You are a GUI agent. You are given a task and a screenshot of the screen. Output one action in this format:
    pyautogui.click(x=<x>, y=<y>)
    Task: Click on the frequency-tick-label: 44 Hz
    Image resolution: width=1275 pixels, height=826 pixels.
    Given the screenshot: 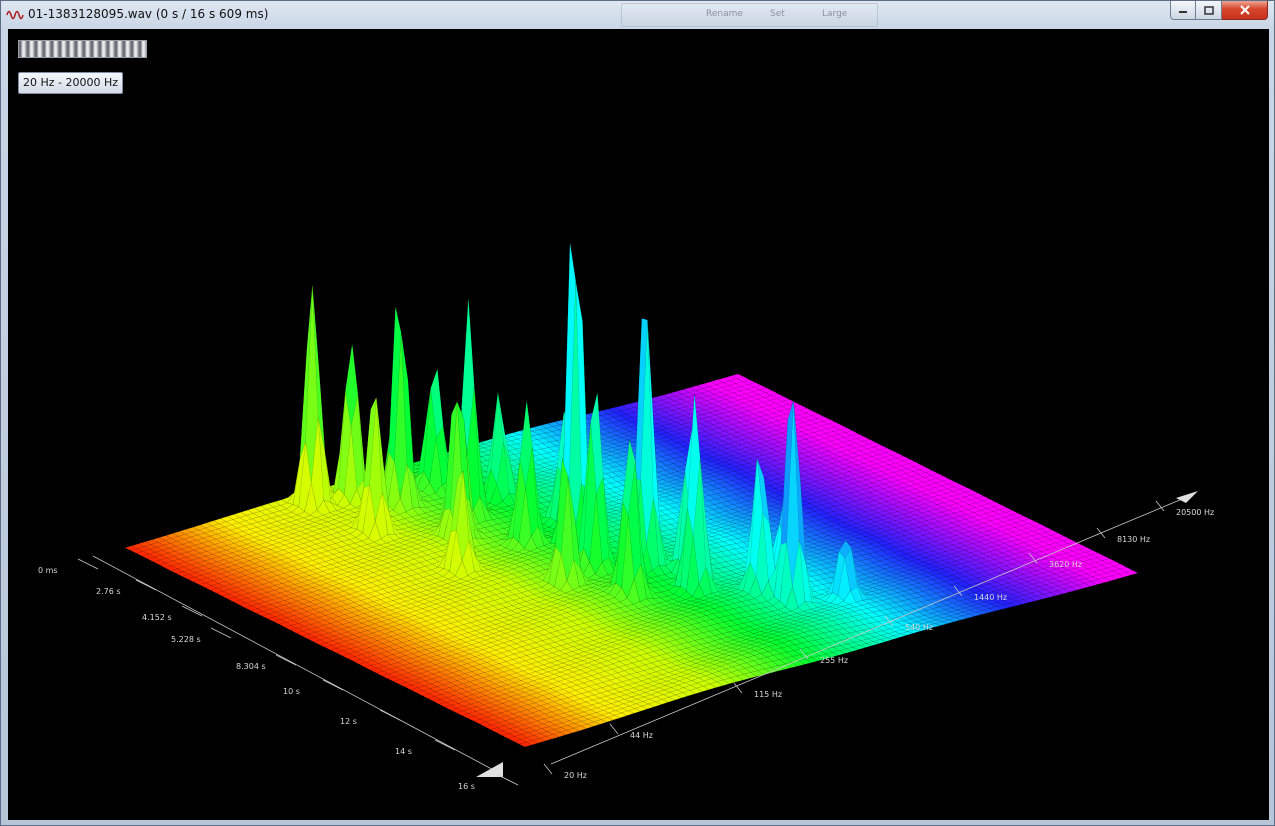 What is the action you would take?
    pyautogui.click(x=641, y=735)
    